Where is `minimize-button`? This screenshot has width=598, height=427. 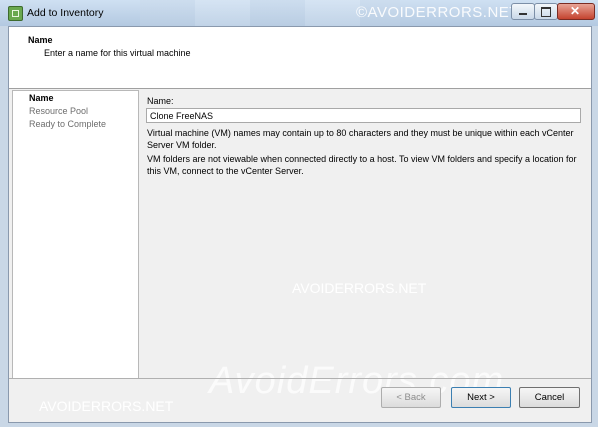
minimize-button is located at coordinates (523, 11).